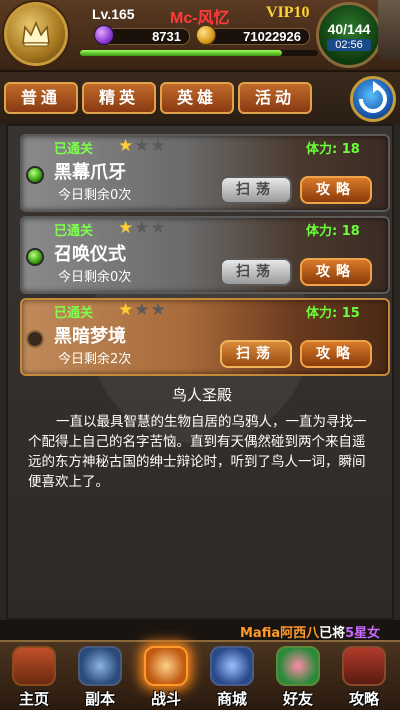 This screenshot has height=710, width=400. Describe the element at coordinates (232, 666) in the screenshot. I see `owl-shop-icon` at that location.